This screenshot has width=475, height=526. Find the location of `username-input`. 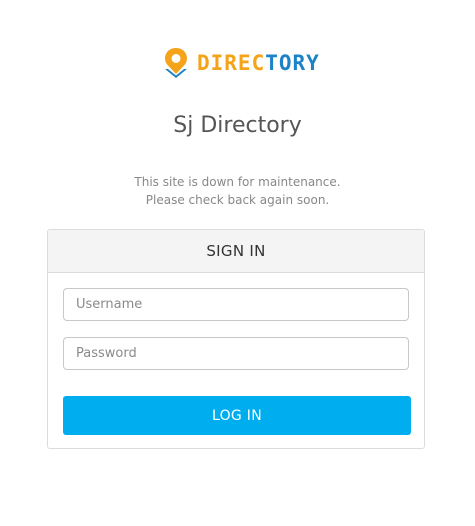

username-input is located at coordinates (236, 304).